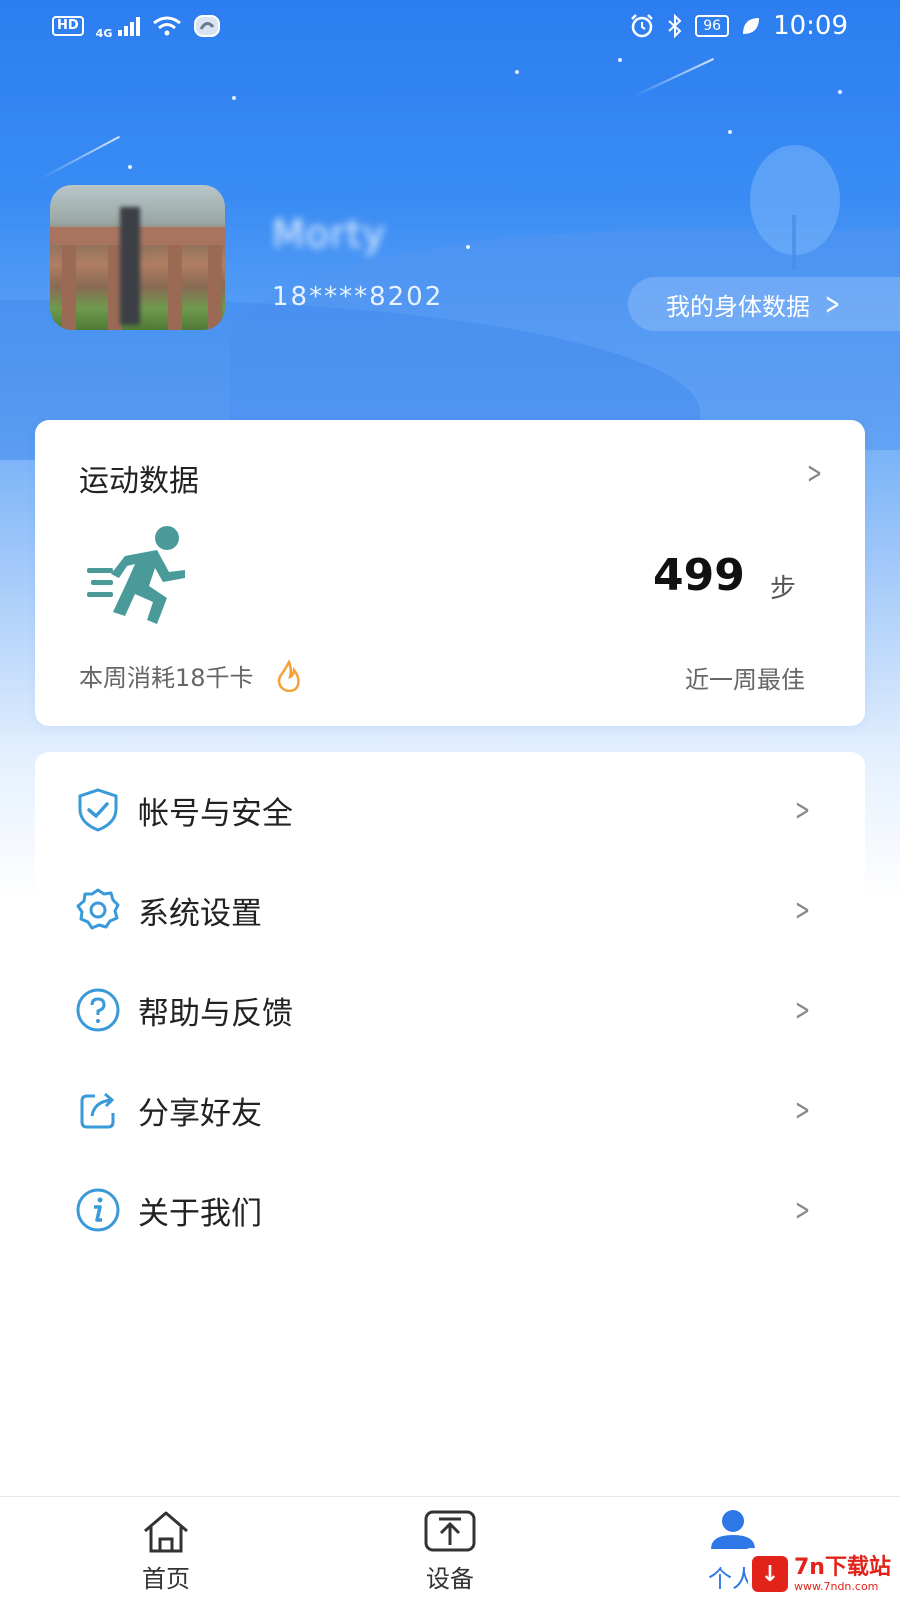 The image size is (900, 1600). What do you see at coordinates (215, 813) in the screenshot?
I see `menu-item-label: 帐号与安全` at bounding box center [215, 813].